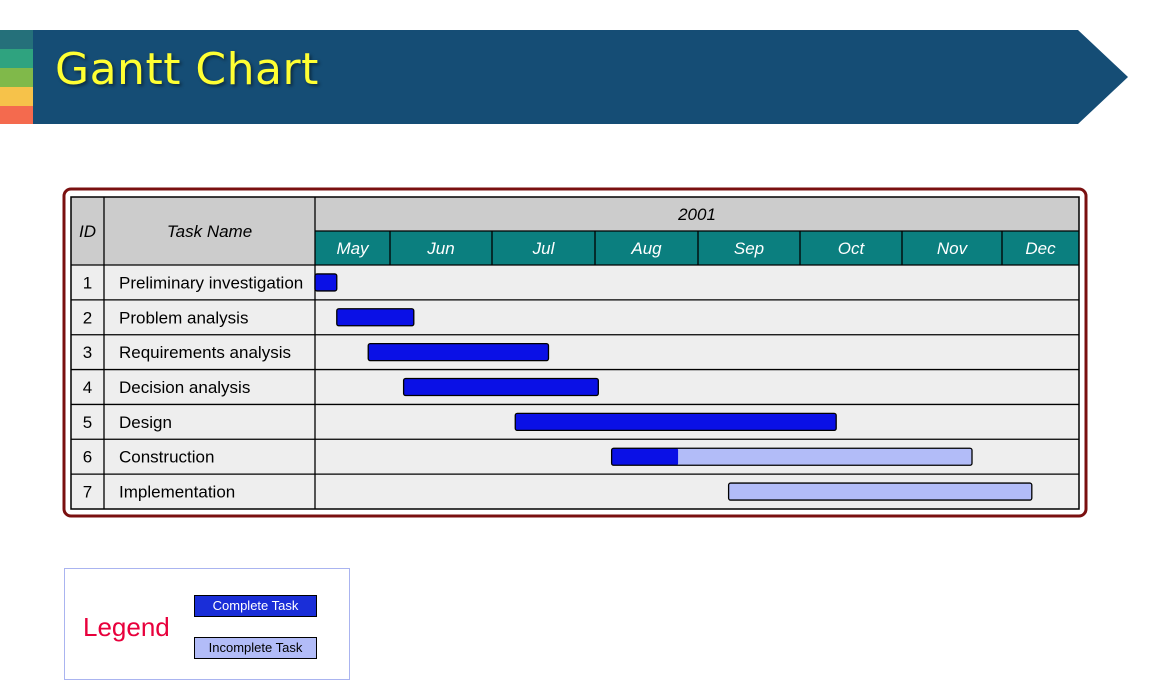 This screenshot has height=698, width=1157. Describe the element at coordinates (145, 422) in the screenshot. I see `task-name: Design` at that location.